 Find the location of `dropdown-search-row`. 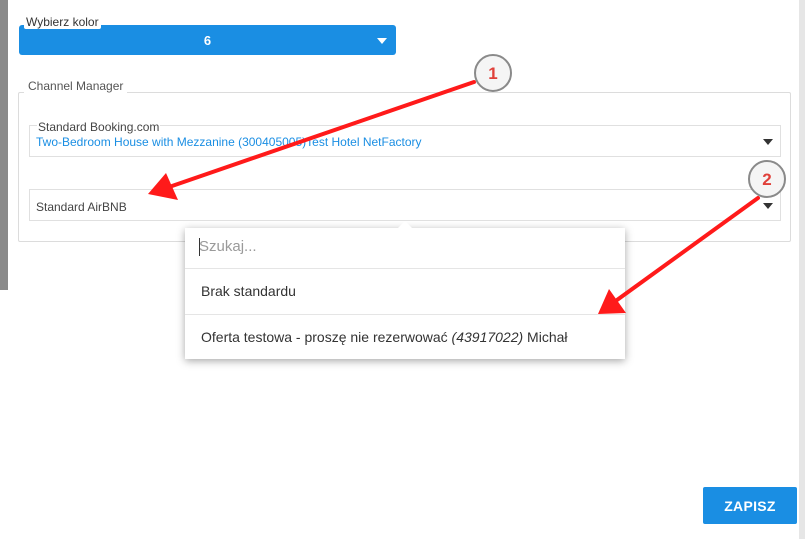

dropdown-search-row is located at coordinates (405, 248).